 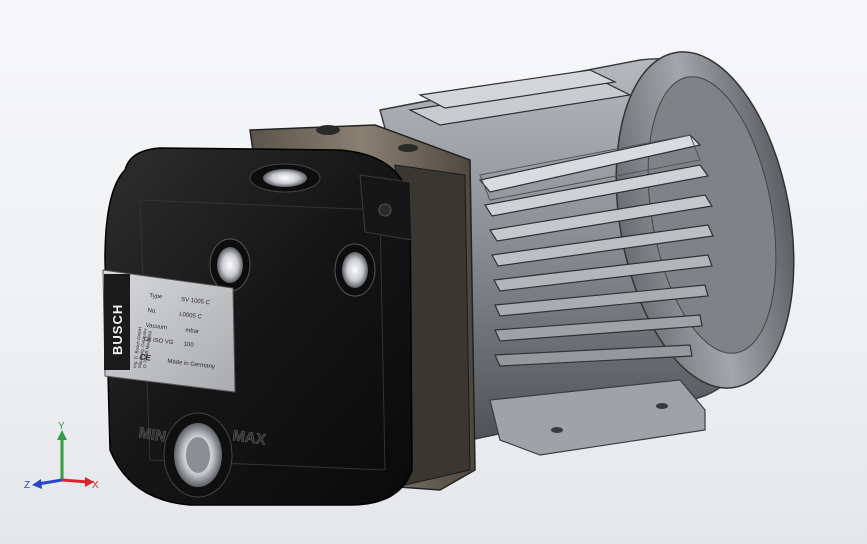 What do you see at coordinates (75, 481) in the screenshot?
I see `x-axis-arrow` at bounding box center [75, 481].